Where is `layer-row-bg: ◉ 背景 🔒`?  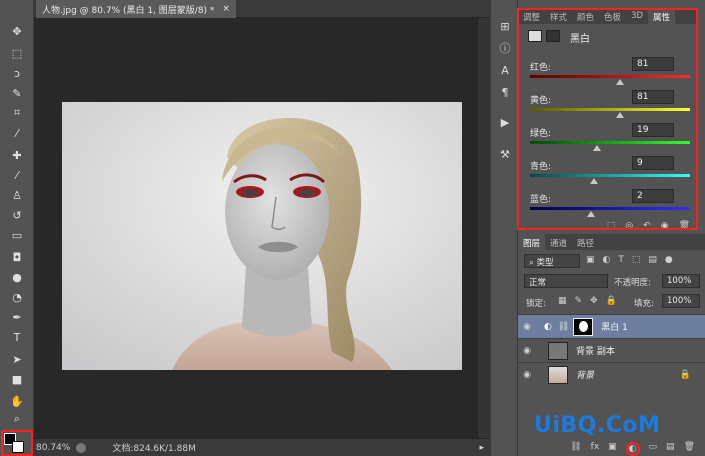 layer-row-bg: ◉ 背景 🔒 is located at coordinates (611, 374).